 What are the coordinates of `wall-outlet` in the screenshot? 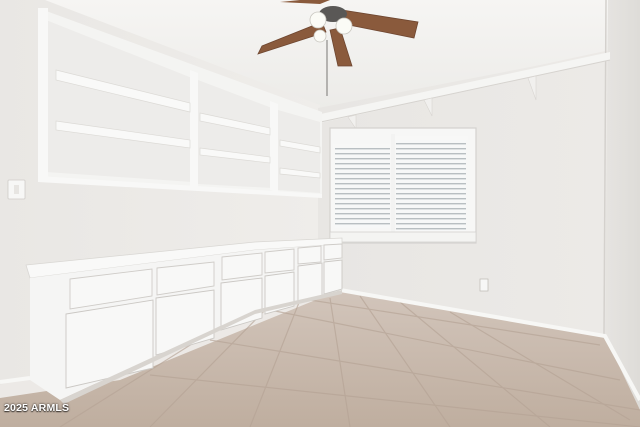 It's located at (484, 285).